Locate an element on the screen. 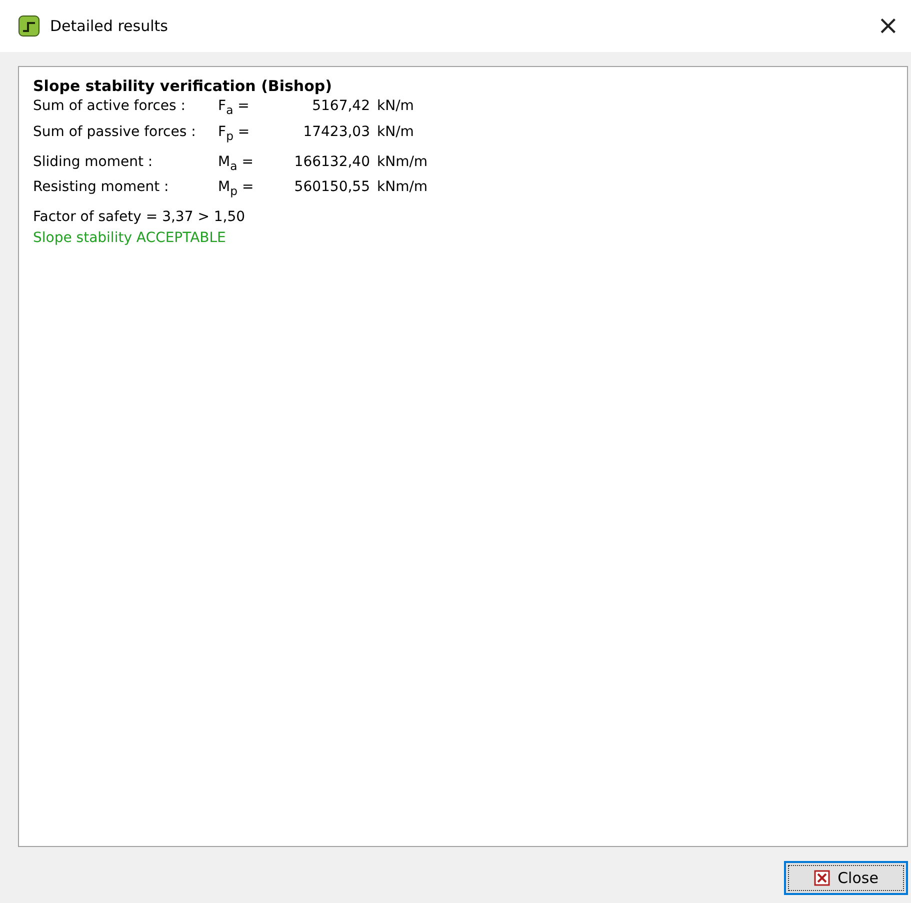 Image resolution: width=911 pixels, height=903 pixels. close-button: Close is located at coordinates (846, 878).